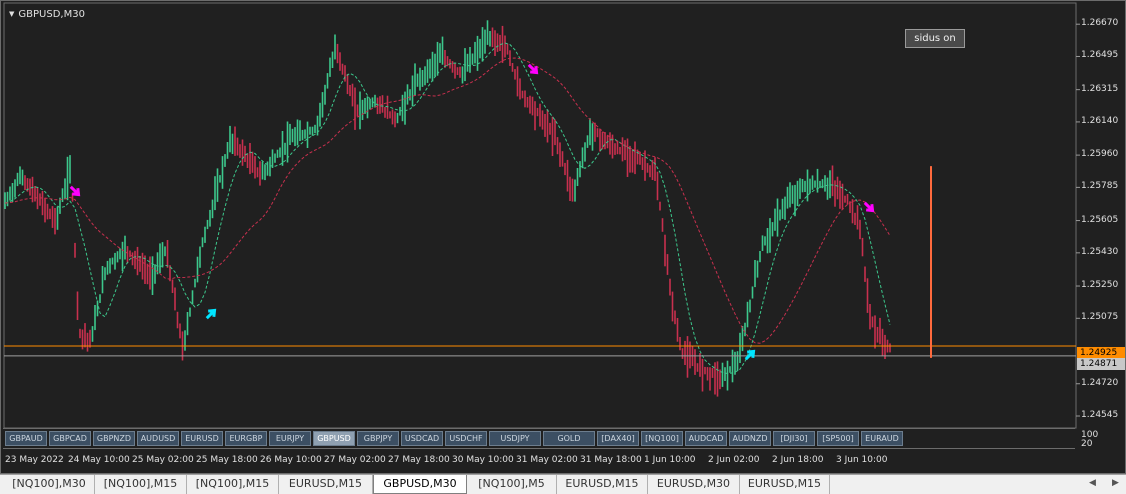 This screenshot has height=494, width=1126. Describe the element at coordinates (539, 428) in the screenshot. I see `subwindow-separator` at that location.